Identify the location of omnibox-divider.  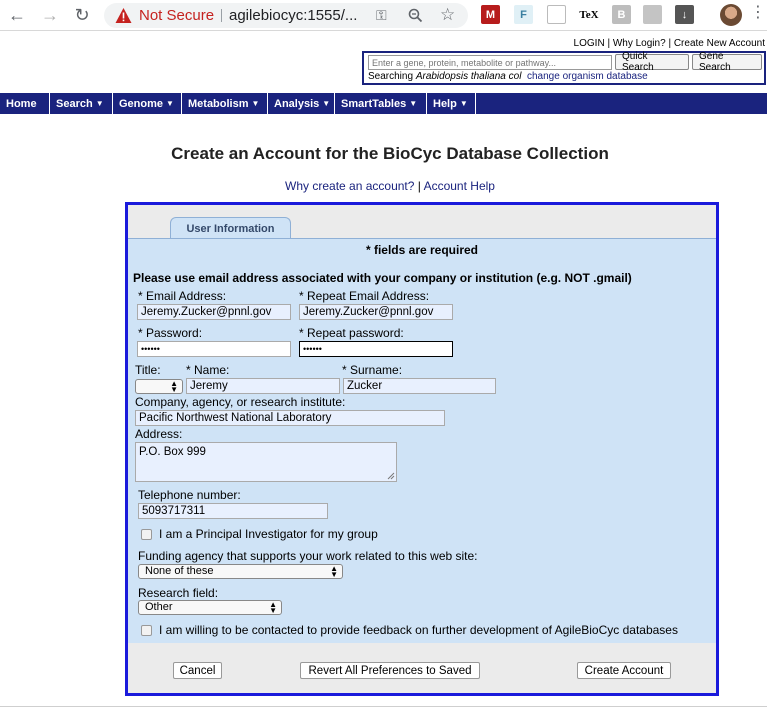
(221, 15).